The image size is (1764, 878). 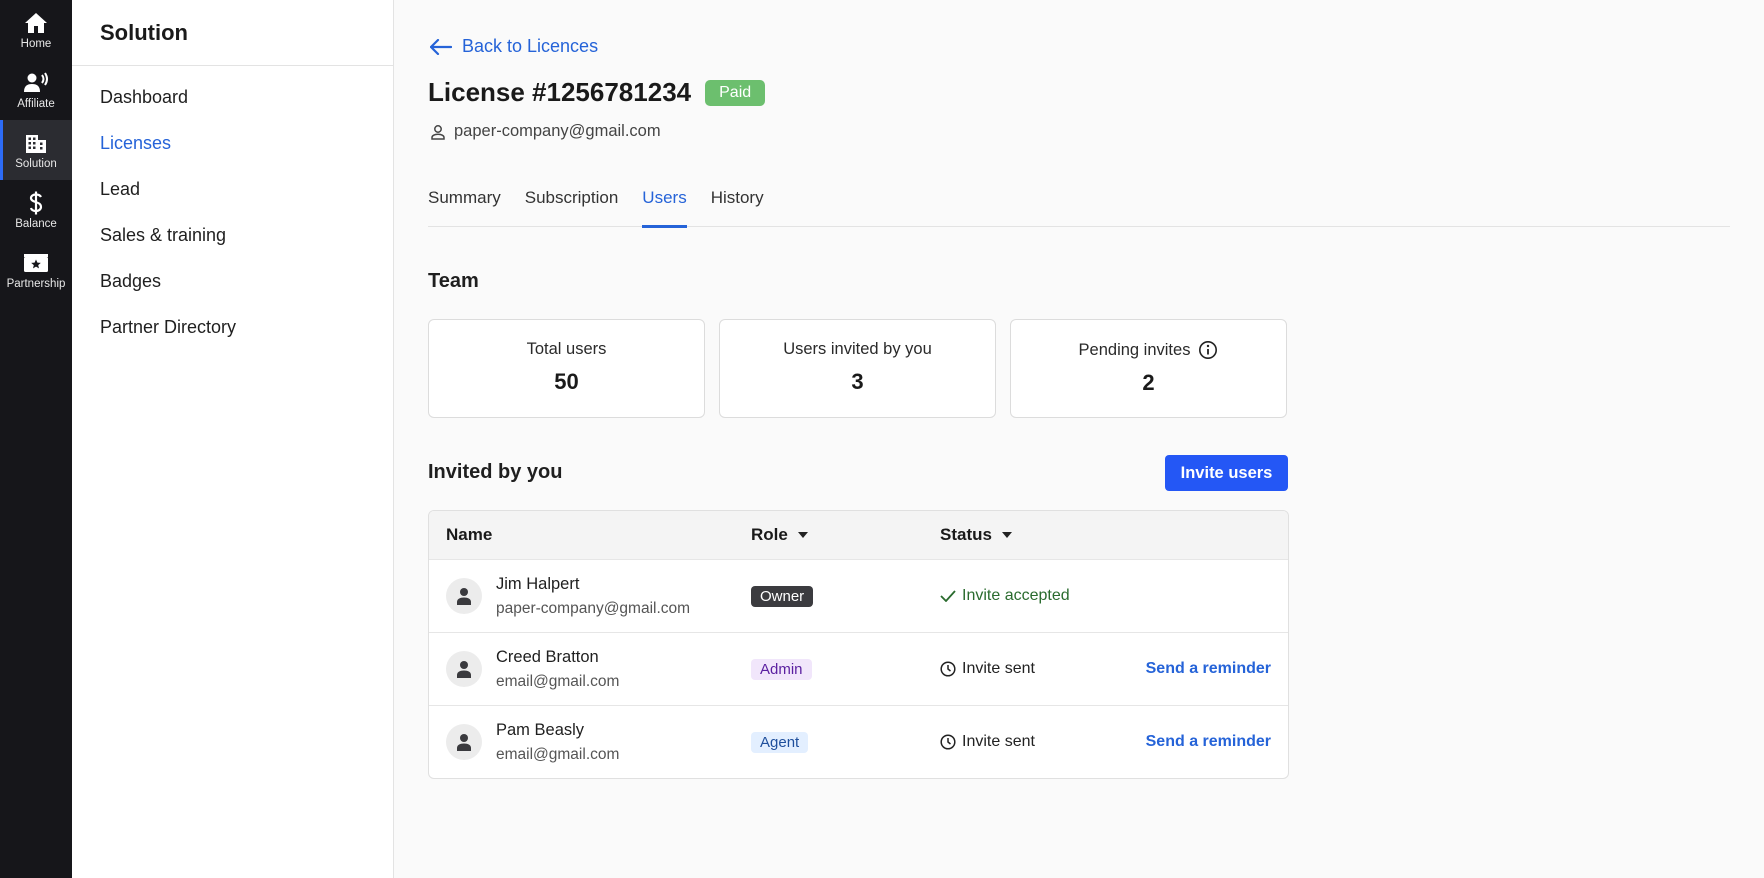 I want to click on invite-users-button: Invite users, so click(x=1226, y=473).